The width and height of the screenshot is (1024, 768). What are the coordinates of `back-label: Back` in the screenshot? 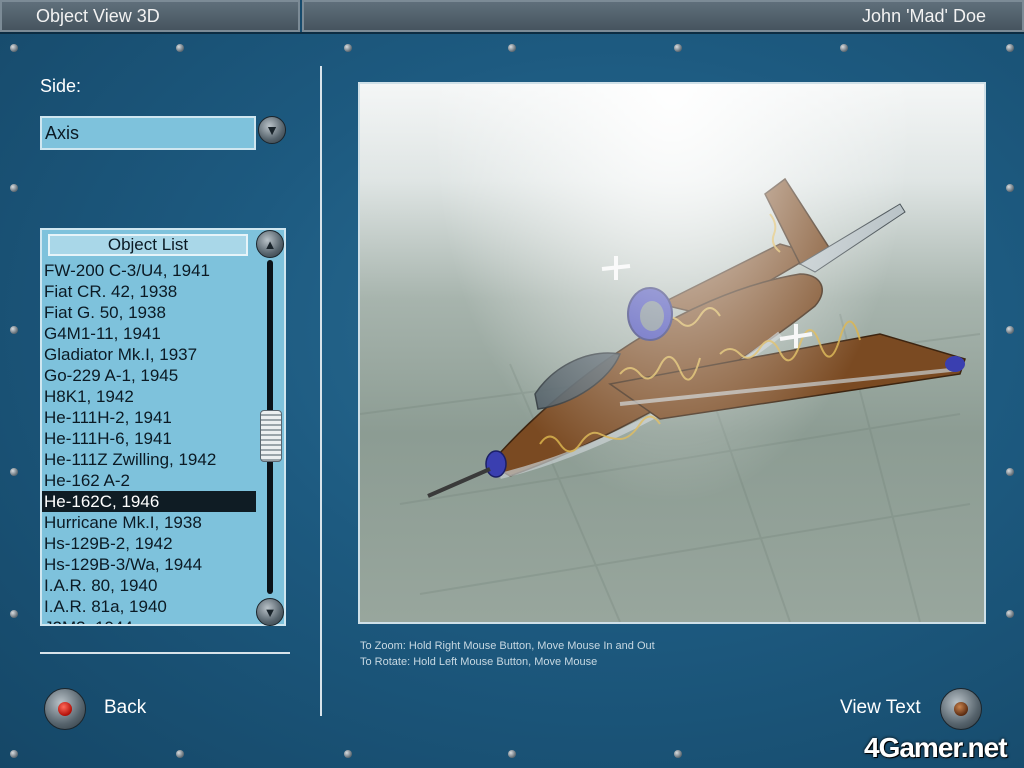 It's located at (125, 708).